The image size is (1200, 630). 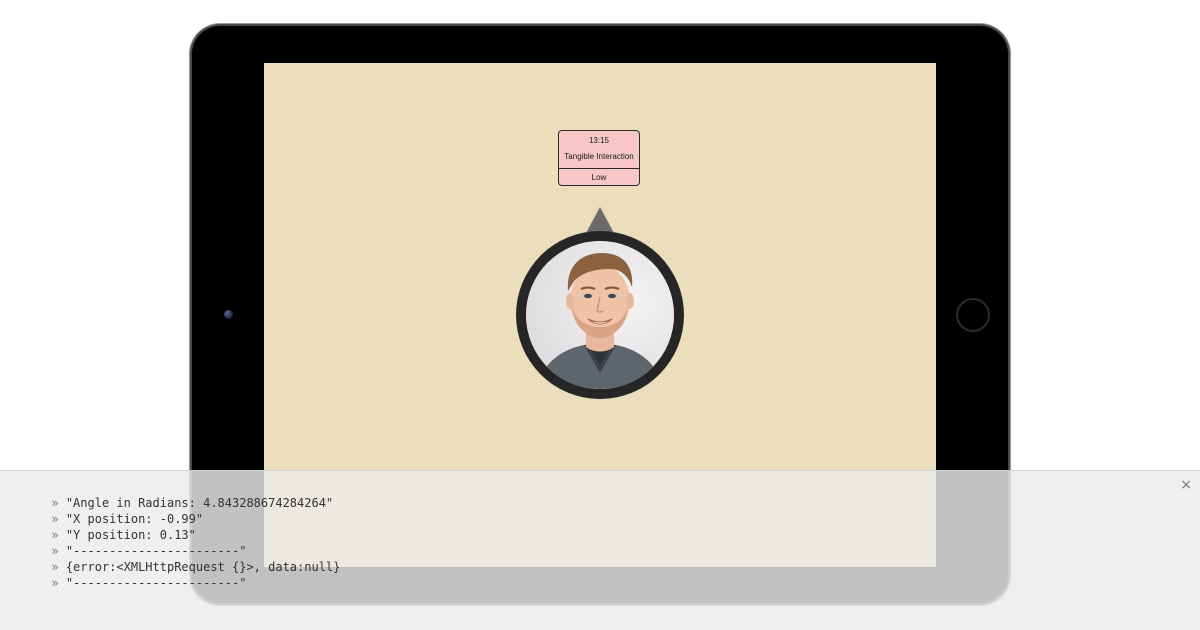 I want to click on event-card: 13:15 Tangible Interaction Low, so click(x=599, y=158).